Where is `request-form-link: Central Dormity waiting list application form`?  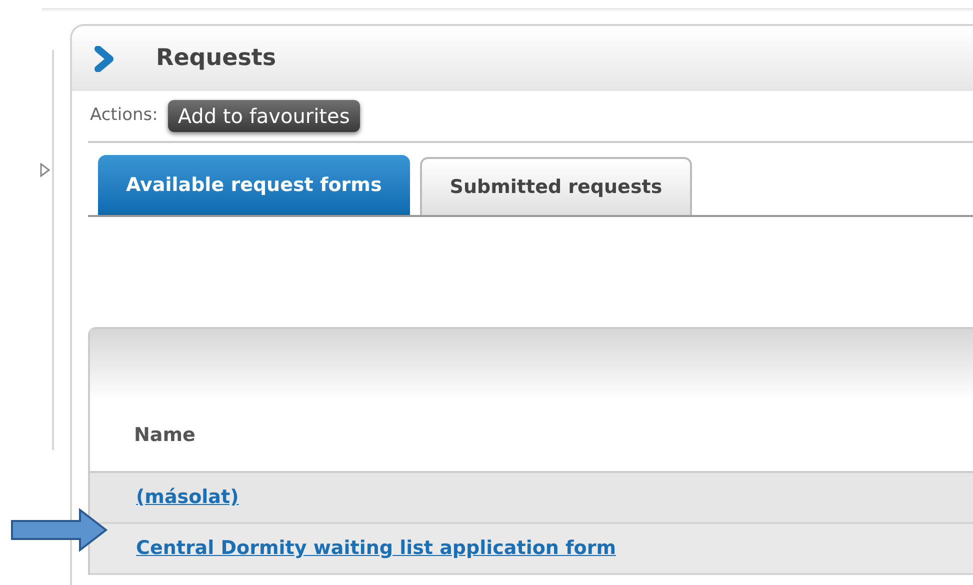
request-form-link: Central Dormity waiting list application form is located at coordinates (376, 548).